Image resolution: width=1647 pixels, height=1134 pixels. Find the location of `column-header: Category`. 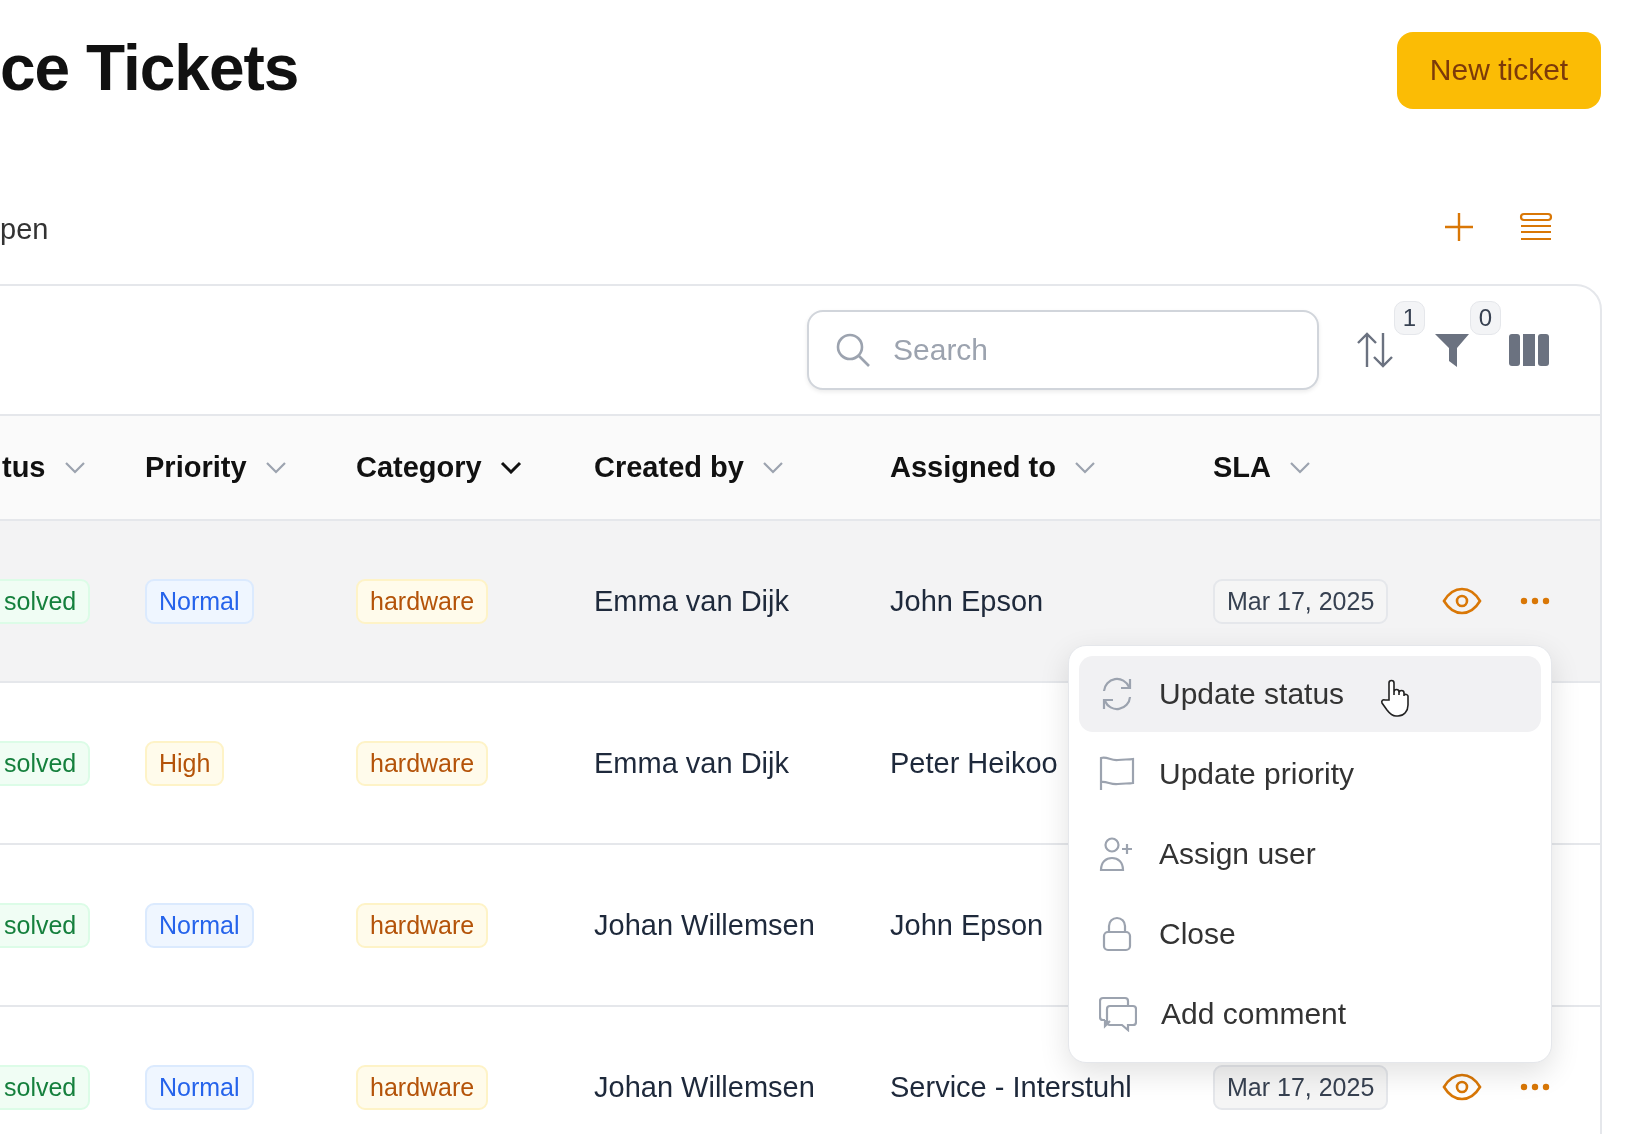

column-header: Category is located at coordinates (419, 467).